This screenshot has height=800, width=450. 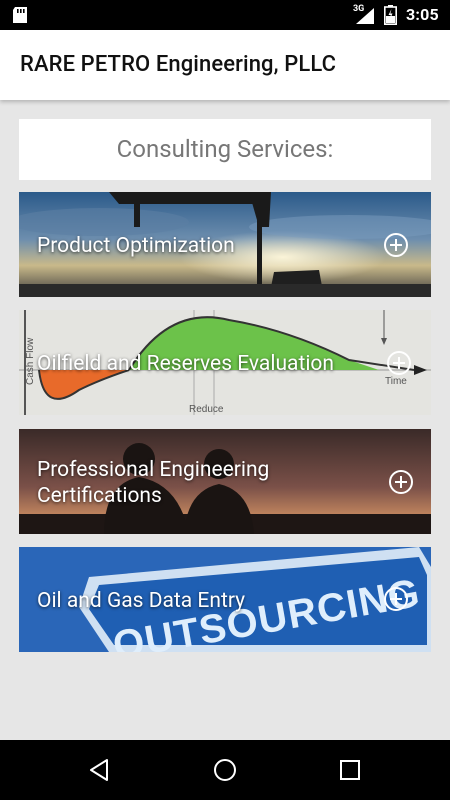 I want to click on card-product-optimization: Product Optimization, so click(x=225, y=244).